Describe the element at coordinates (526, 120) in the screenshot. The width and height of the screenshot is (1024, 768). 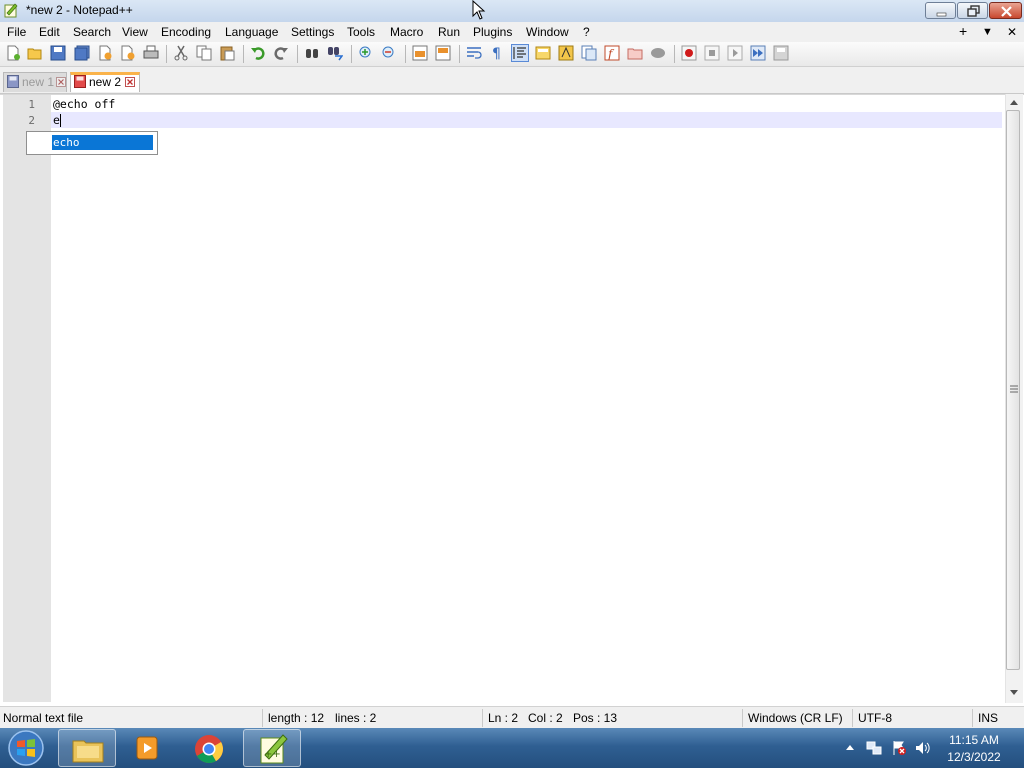
I see `current-line-highlight` at that location.